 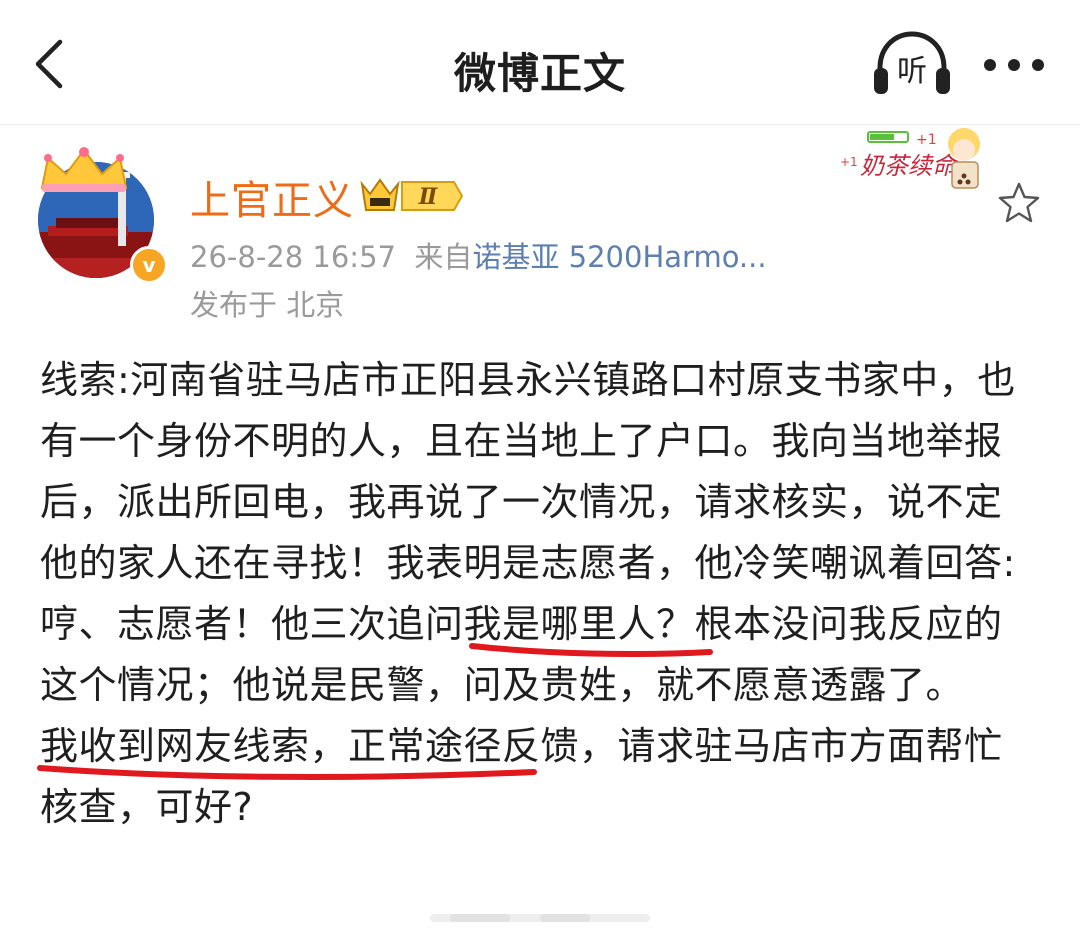 What do you see at coordinates (912, 71) in the screenshot?
I see `listen-label: 听` at bounding box center [912, 71].